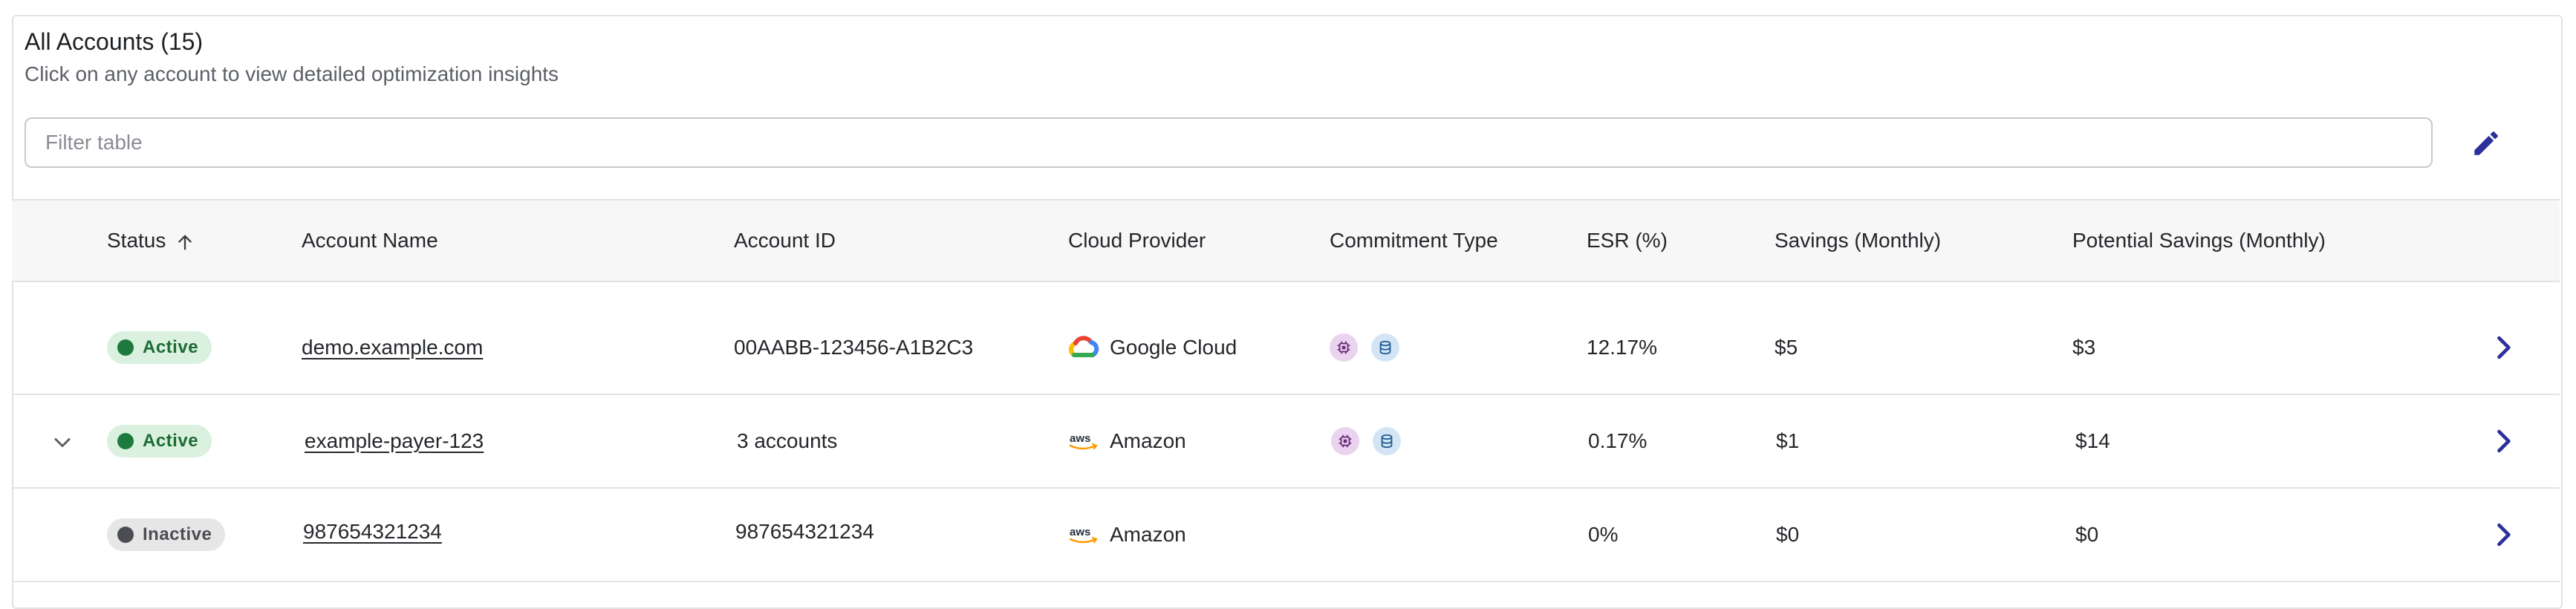 The width and height of the screenshot is (2576, 609). What do you see at coordinates (136, 240) in the screenshot?
I see `column-header-status-label: Status` at bounding box center [136, 240].